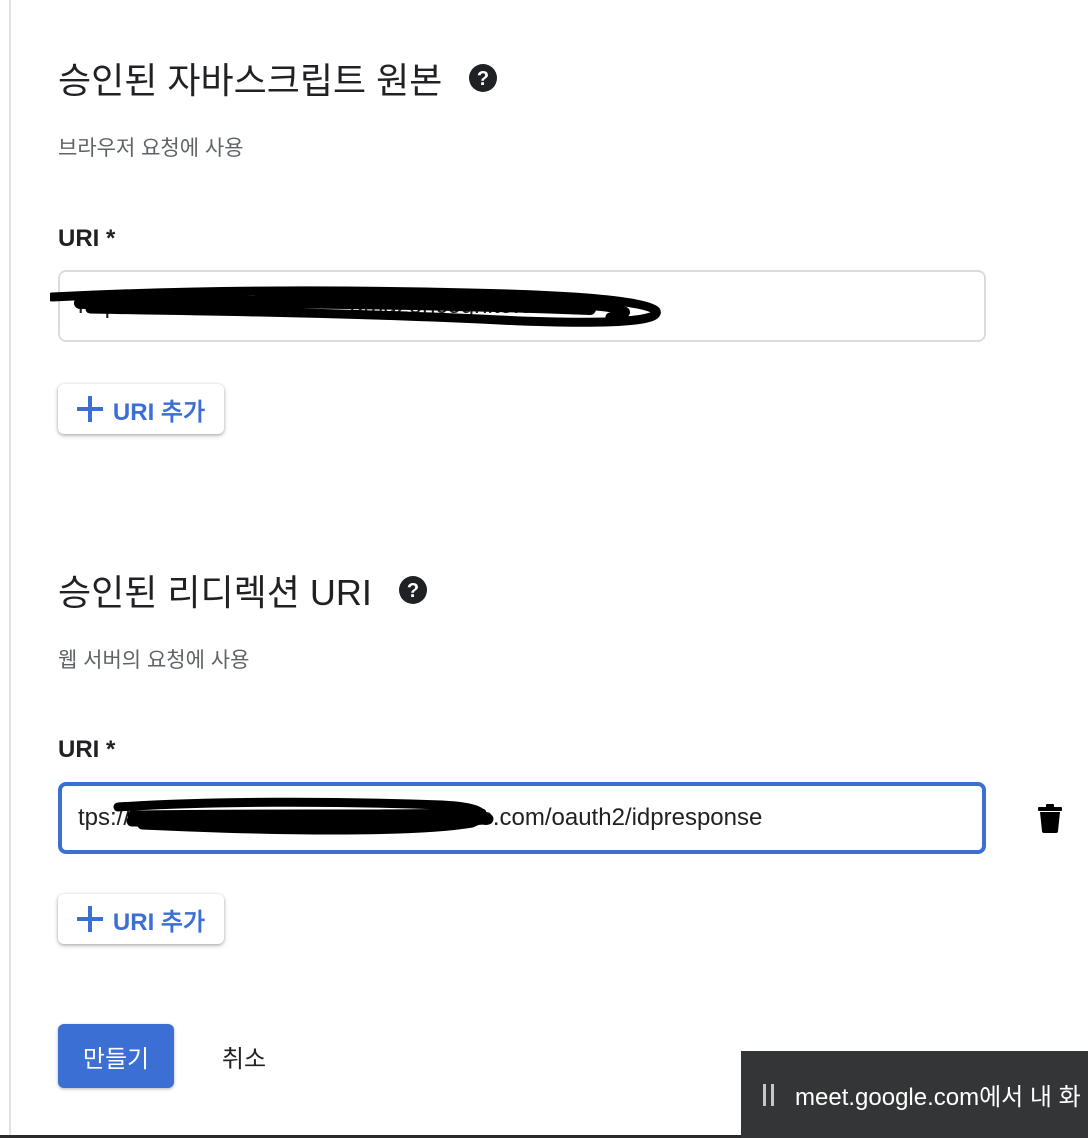  Describe the element at coordinates (87, 749) in the screenshot. I see `redirect-uri-label: URI *` at that location.